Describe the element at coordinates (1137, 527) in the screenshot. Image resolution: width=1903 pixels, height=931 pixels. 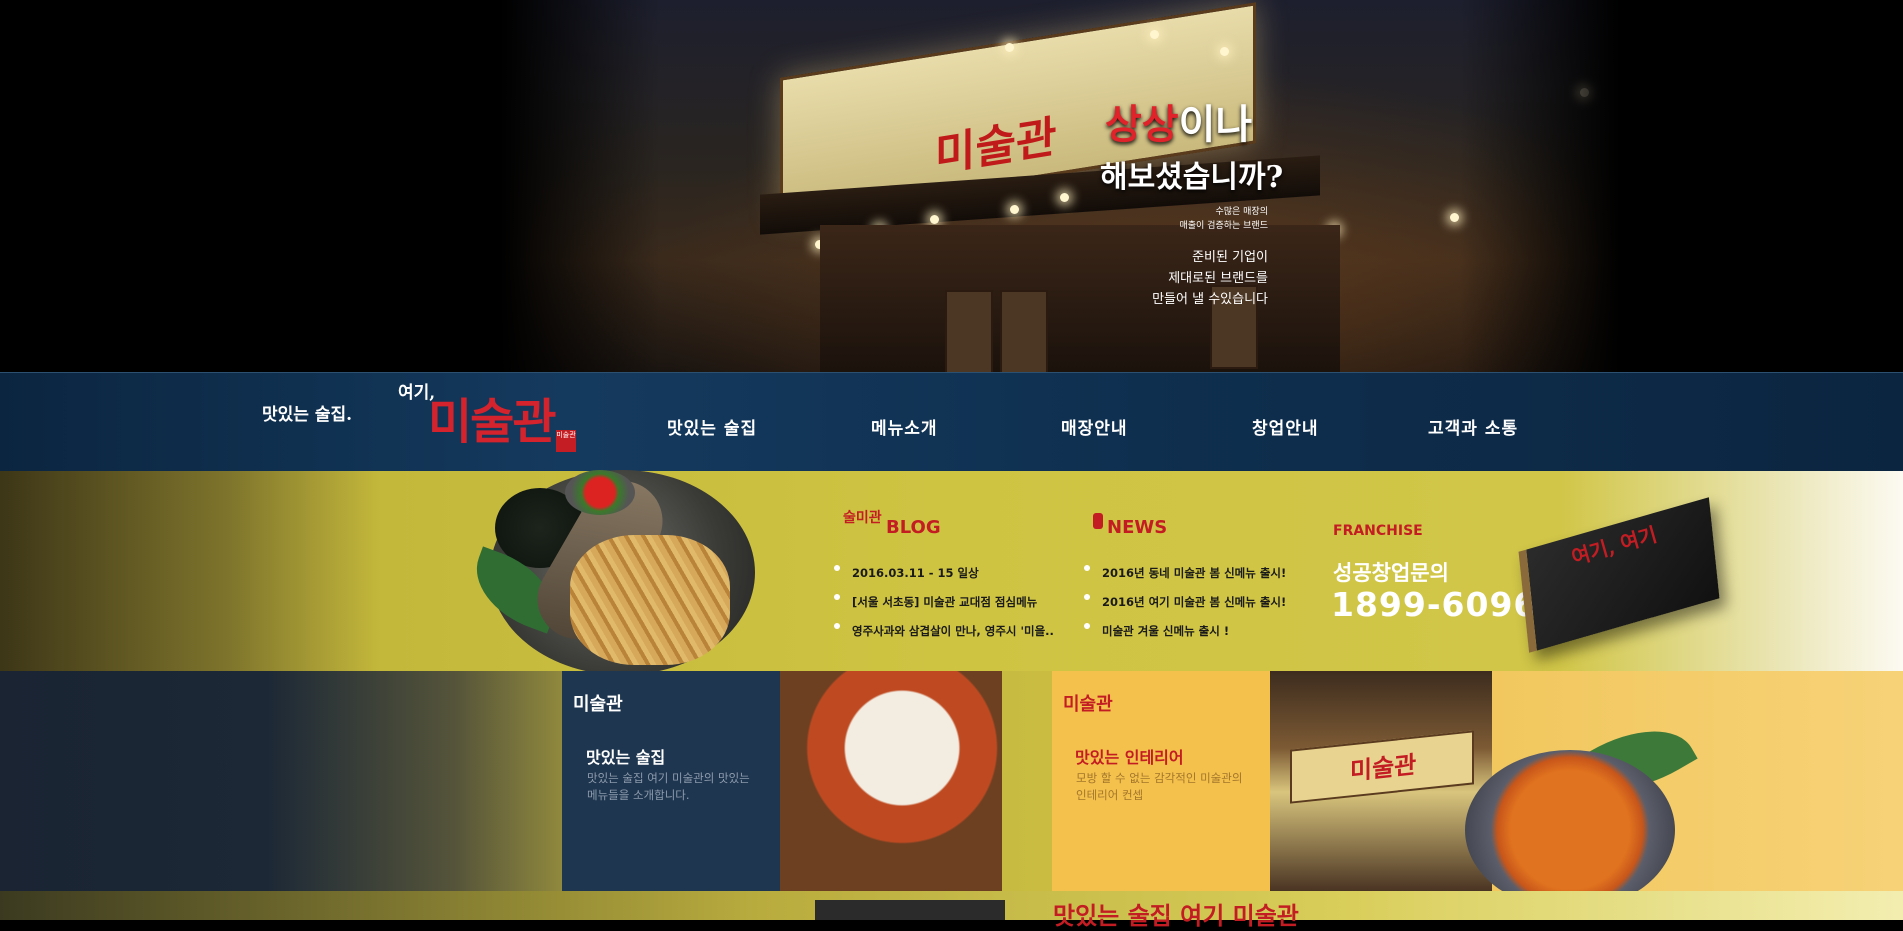
I see `news-title: NEWS` at that location.